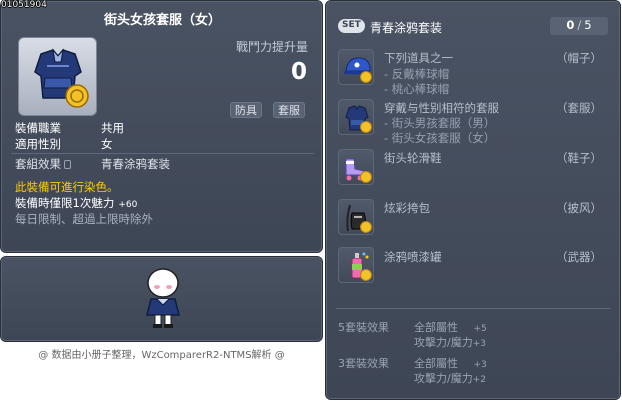 Image resolution: width=622 pixels, height=402 pixels. What do you see at coordinates (61, 78) in the screenshot?
I see `outfit-icon` at bounding box center [61, 78].